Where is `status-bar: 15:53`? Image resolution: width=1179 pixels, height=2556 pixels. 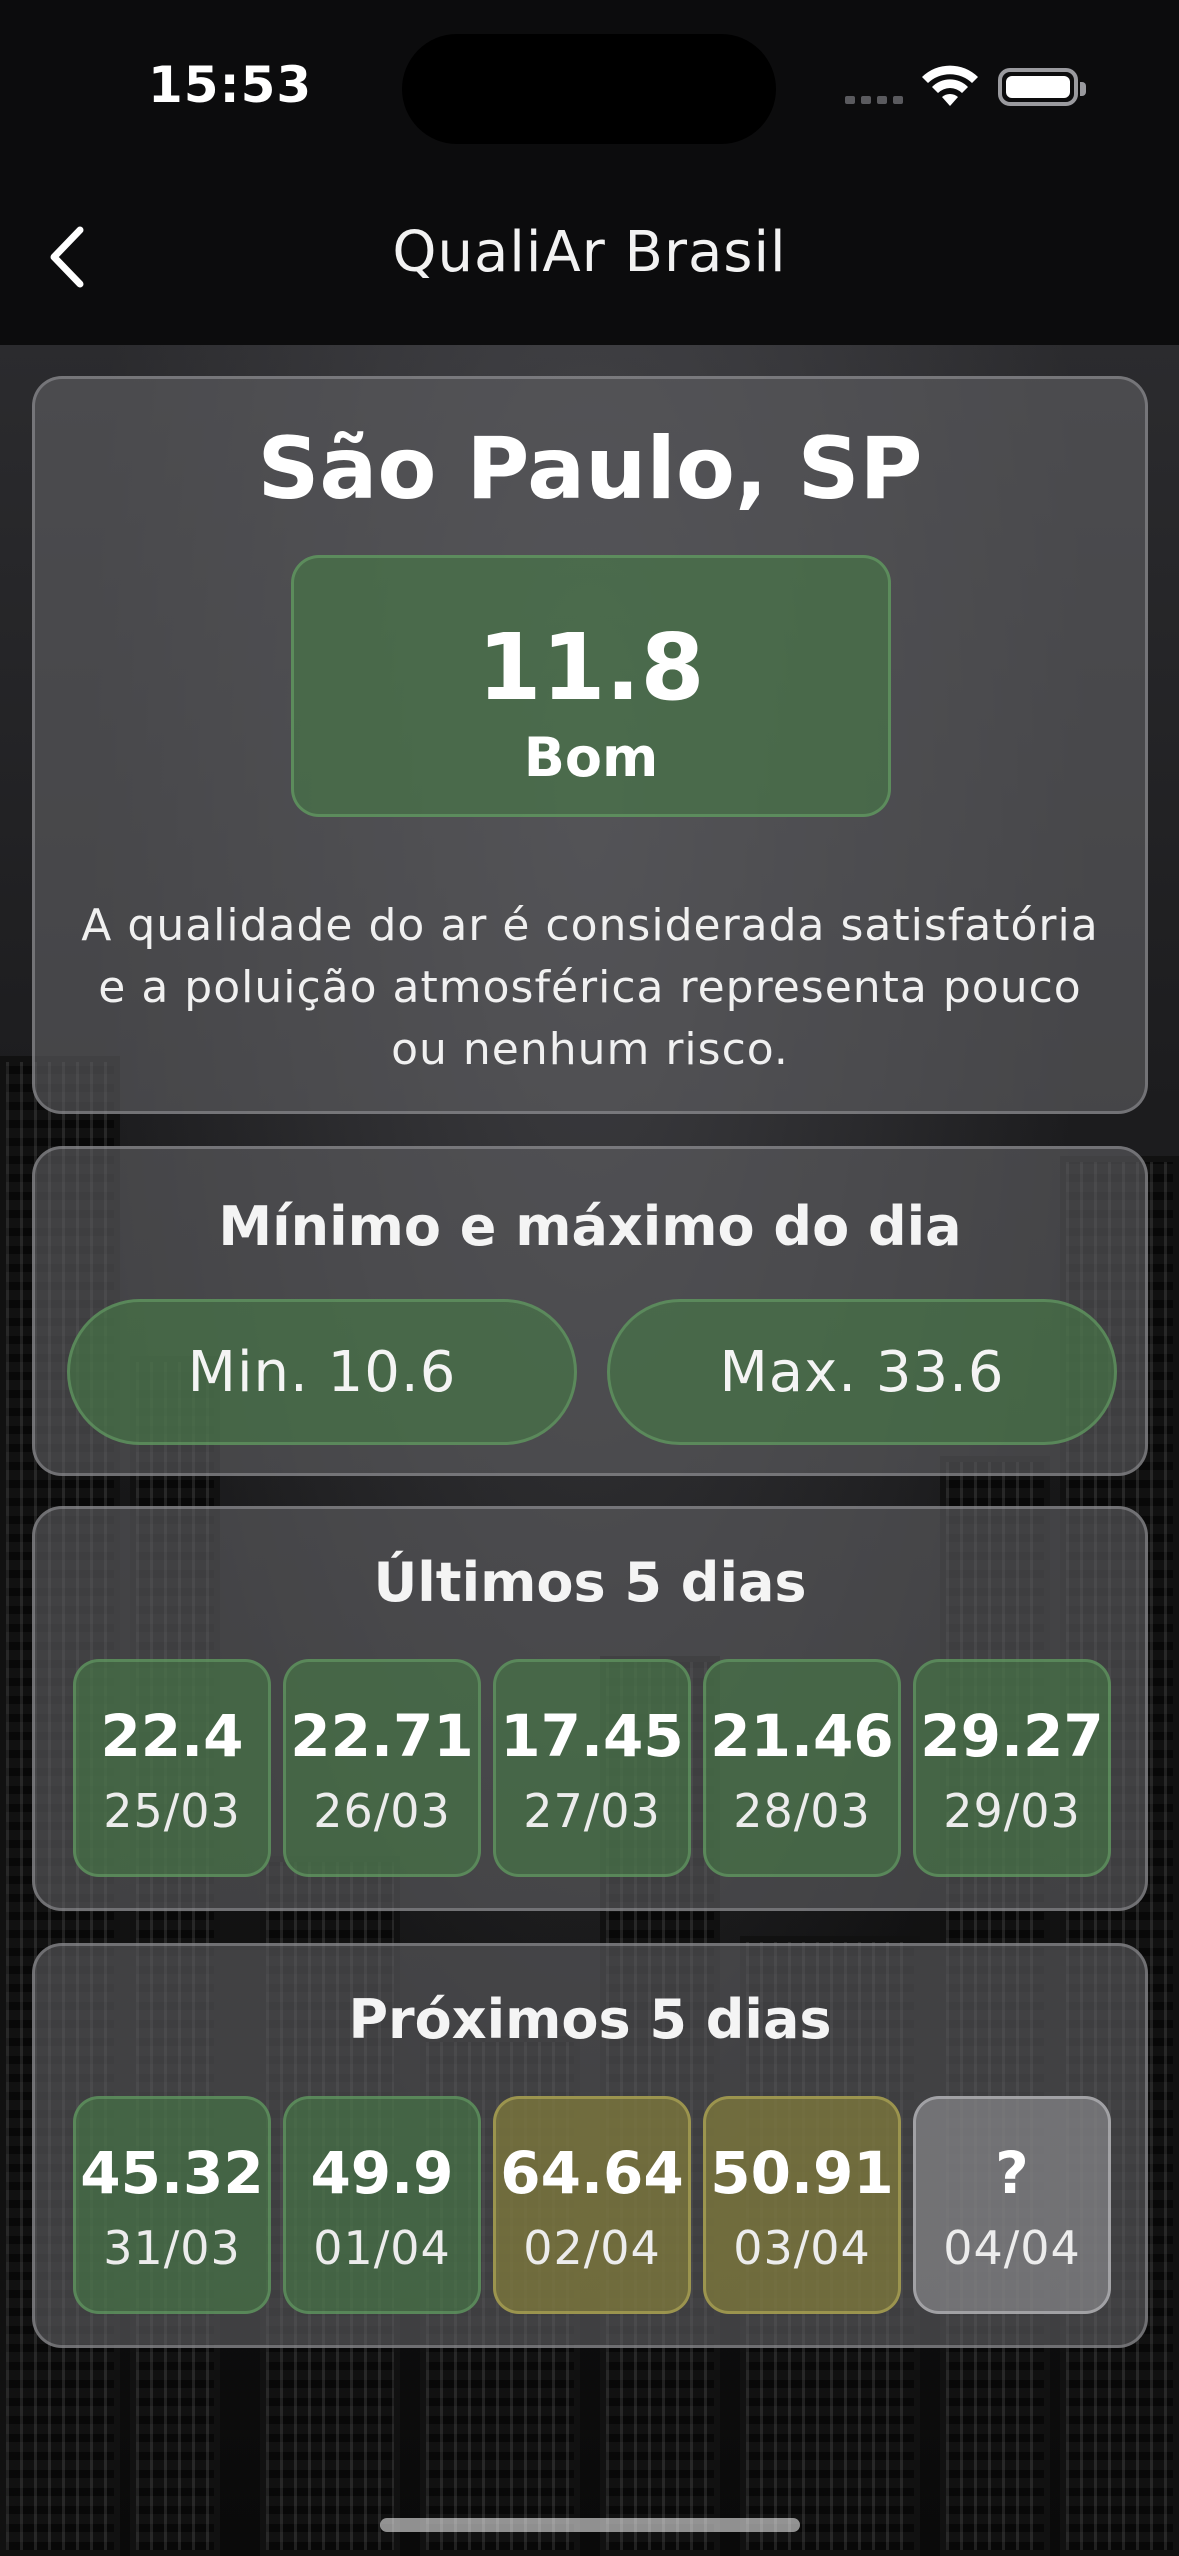
status-bar: 15:53 is located at coordinates (589, 80).